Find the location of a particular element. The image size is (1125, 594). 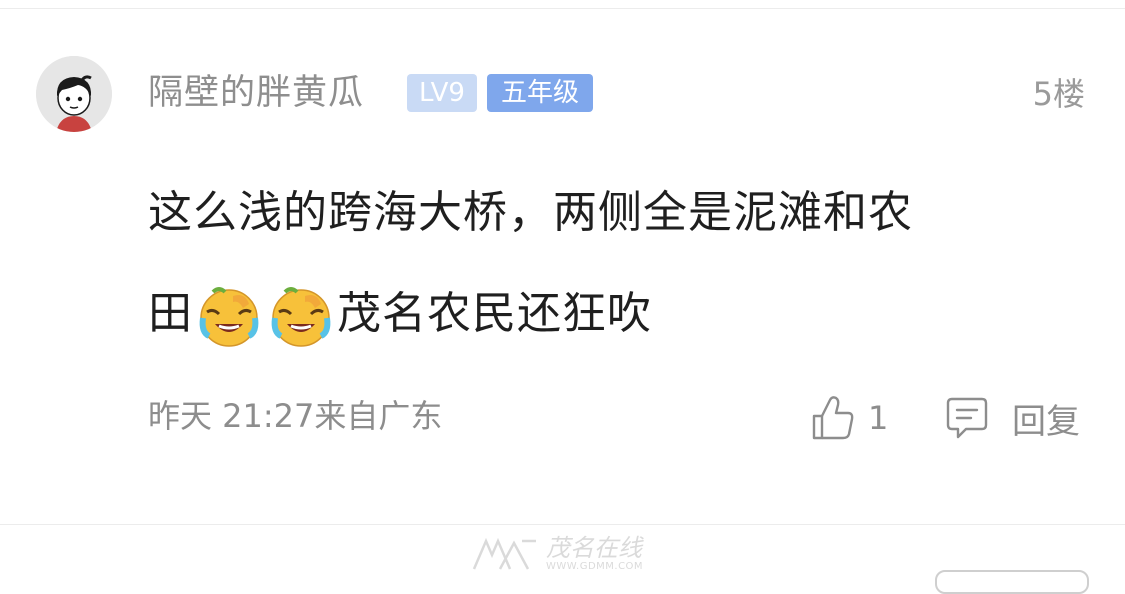

comment-bubble-icon is located at coordinates (967, 418).